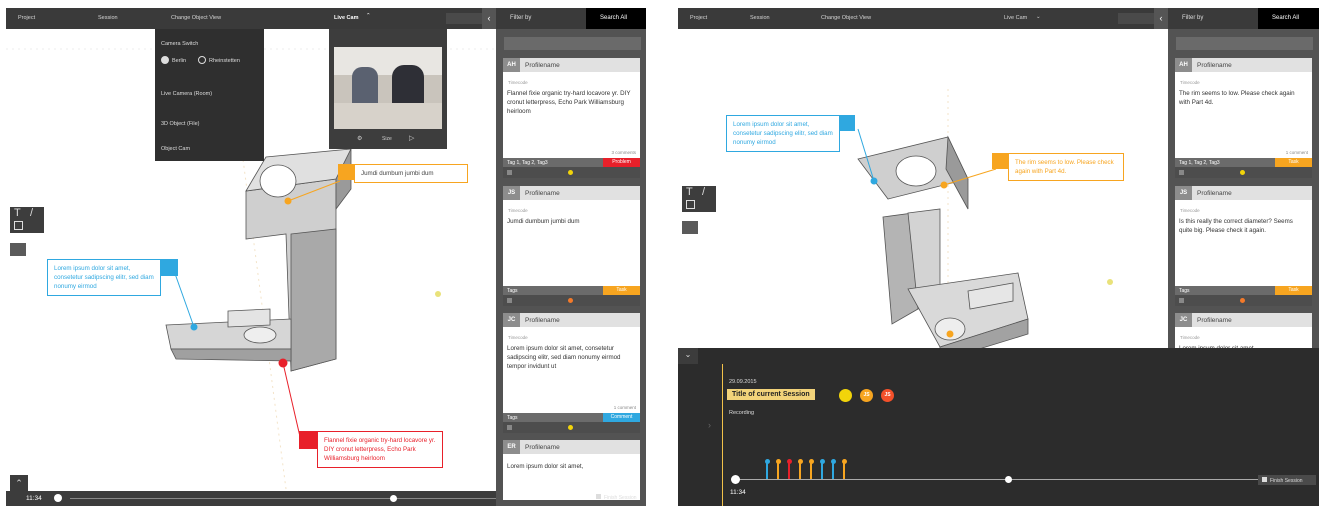 This screenshot has width=1327, height=506. What do you see at coordinates (359, 138) in the screenshot?
I see `gear-icon: ⚙` at bounding box center [359, 138].